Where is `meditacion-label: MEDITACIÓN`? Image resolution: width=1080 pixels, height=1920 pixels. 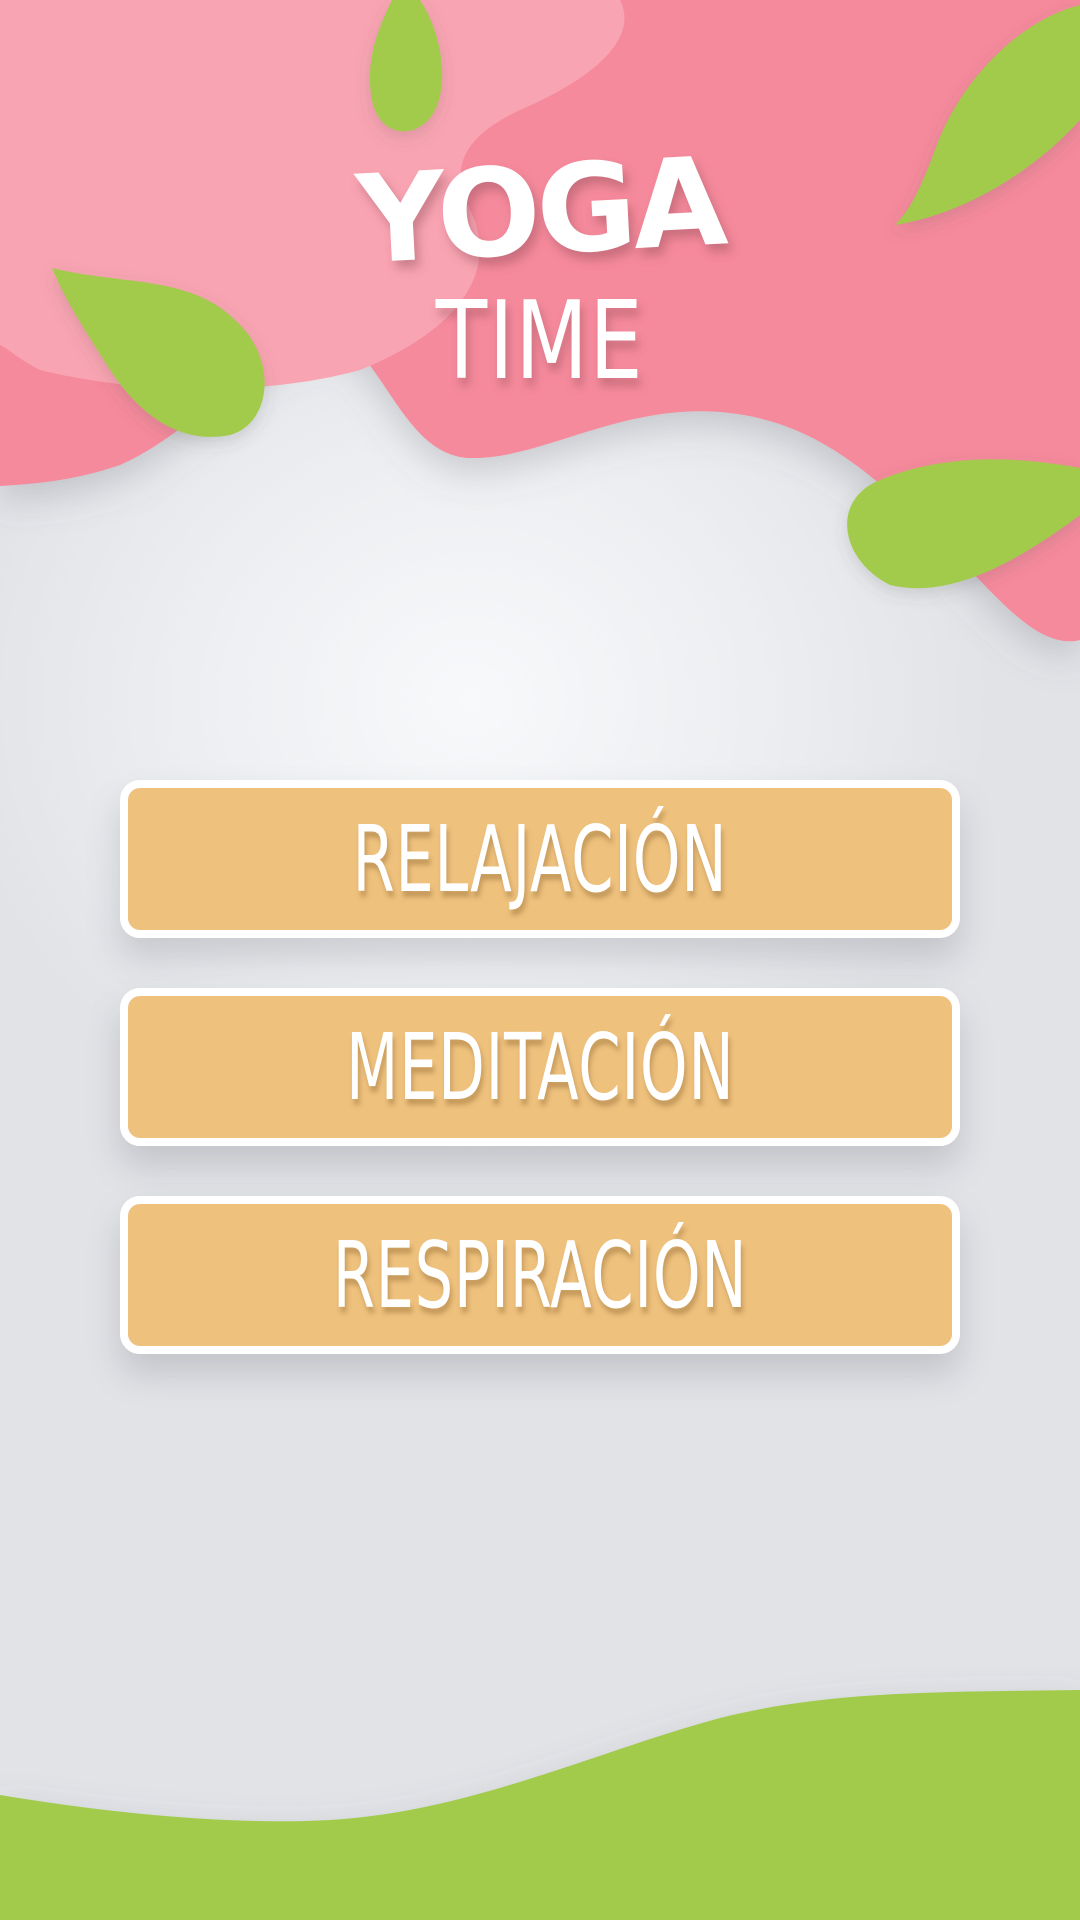
meditacion-label: MEDITACIÓN is located at coordinates (540, 1067).